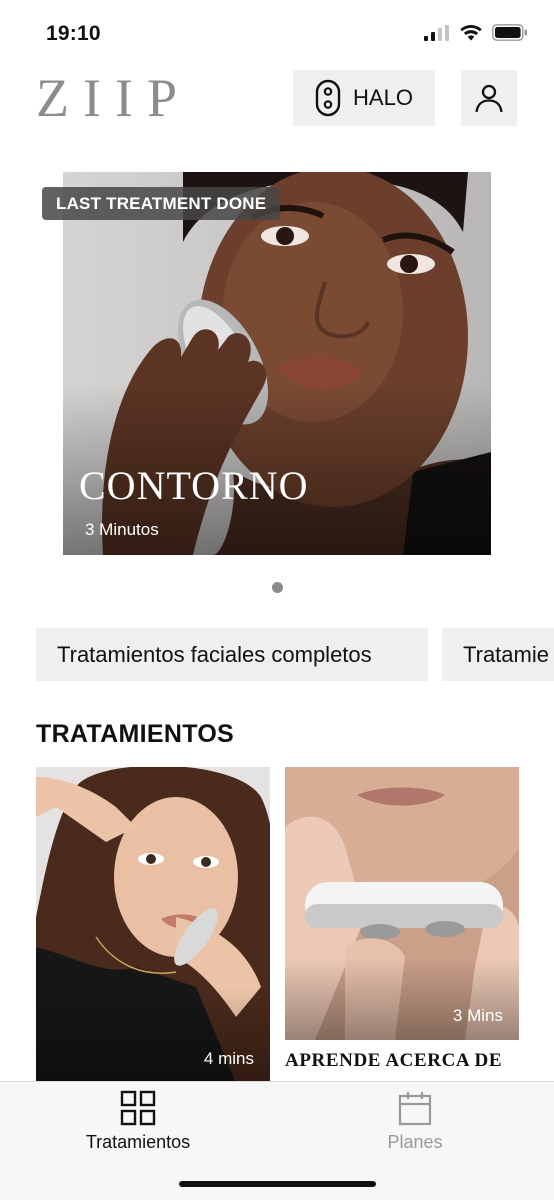 The image size is (554, 1200). Describe the element at coordinates (135, 734) in the screenshot. I see `section-title: TRATAMIENTOS` at that location.